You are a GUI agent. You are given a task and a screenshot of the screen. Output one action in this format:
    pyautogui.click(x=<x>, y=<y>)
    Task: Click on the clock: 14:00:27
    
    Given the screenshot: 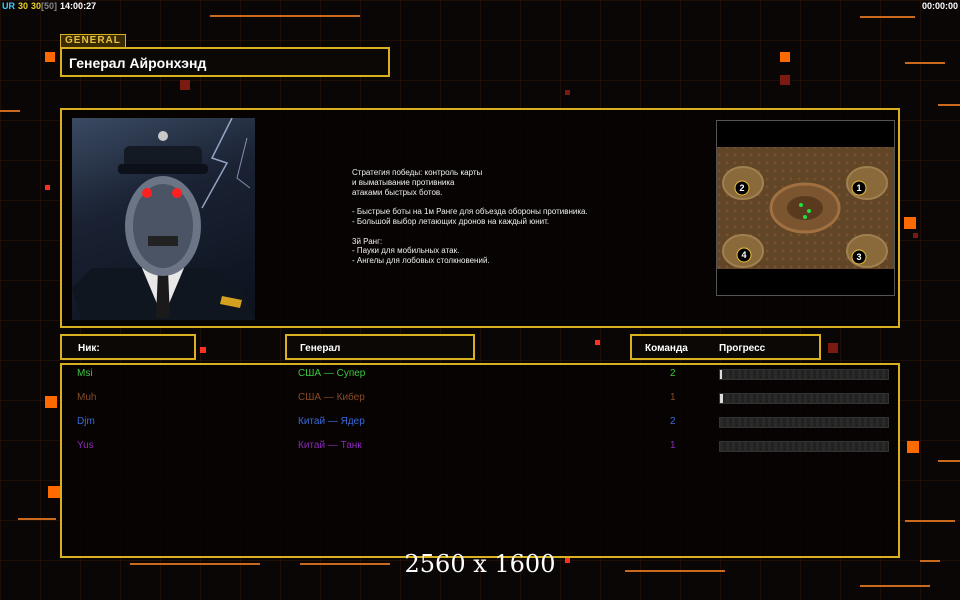 What is the action you would take?
    pyautogui.click(x=78, y=6)
    